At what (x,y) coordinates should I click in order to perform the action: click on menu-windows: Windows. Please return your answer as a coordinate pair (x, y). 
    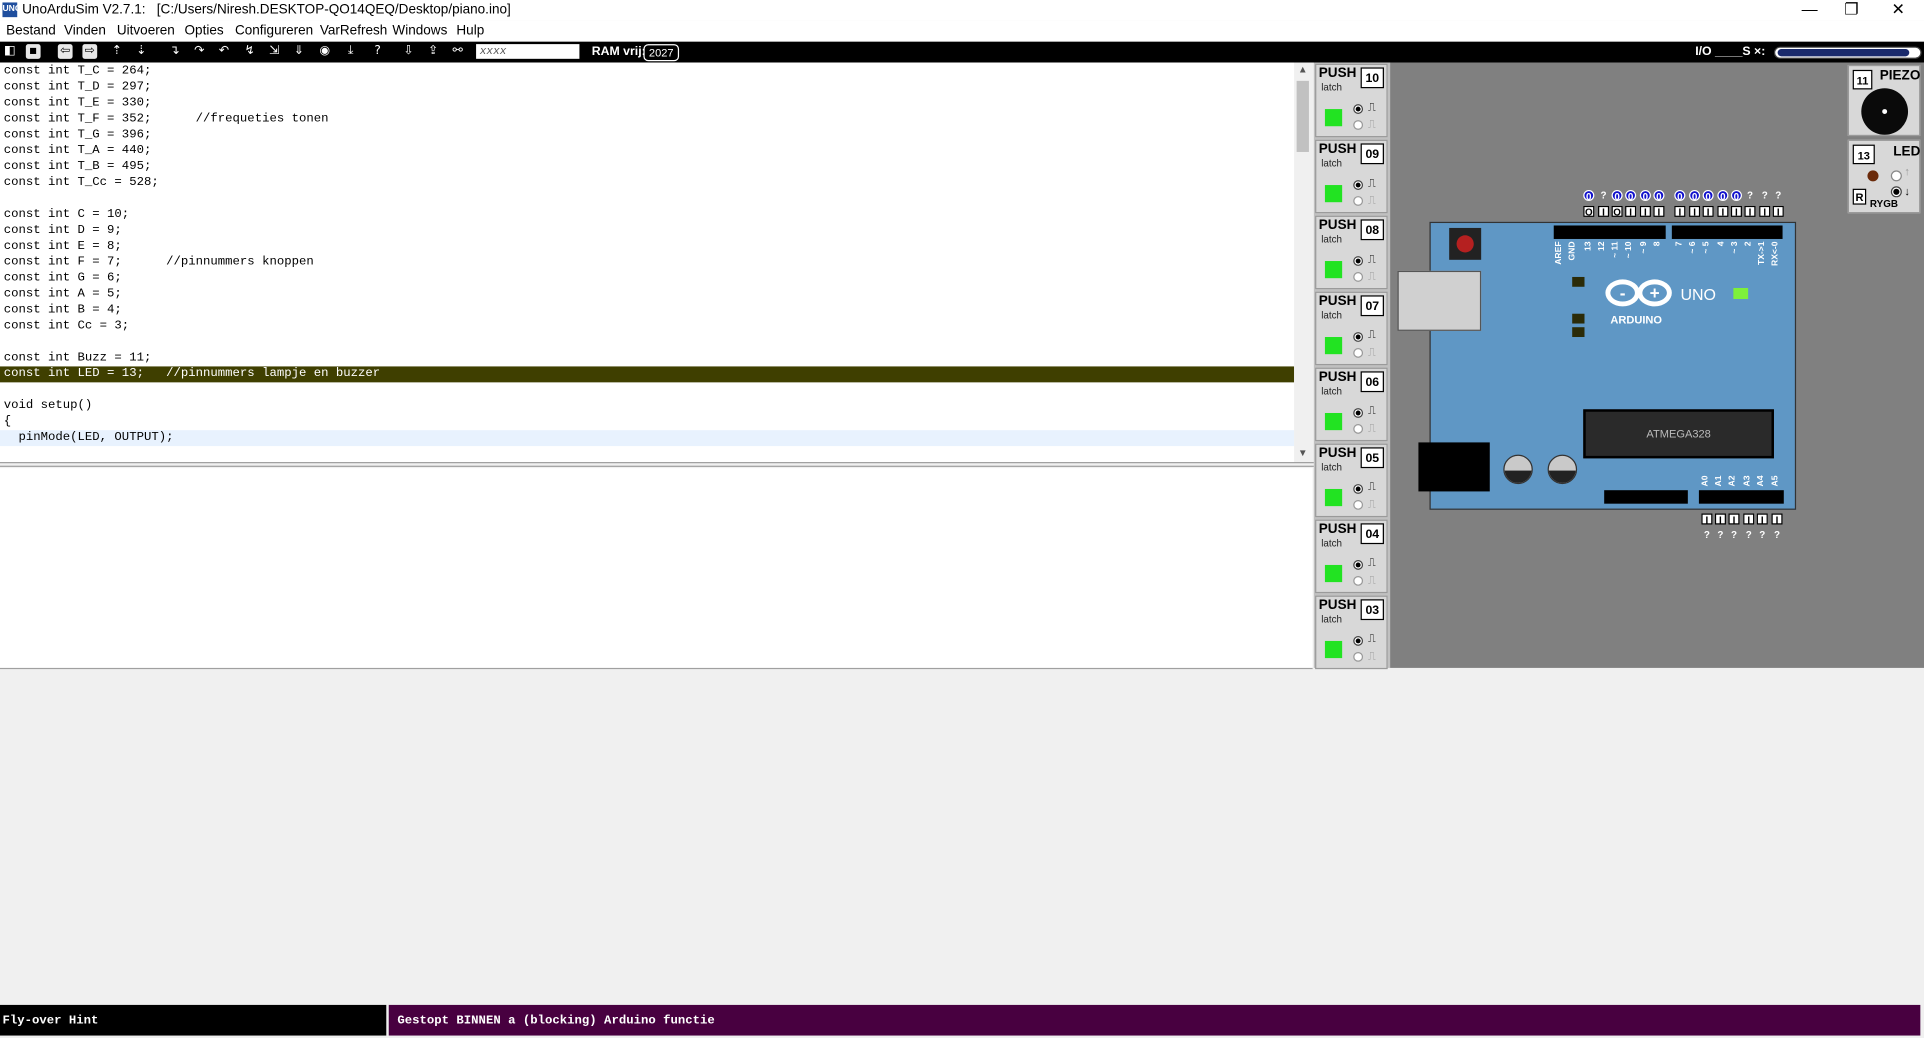
    Looking at the image, I should click on (419, 30).